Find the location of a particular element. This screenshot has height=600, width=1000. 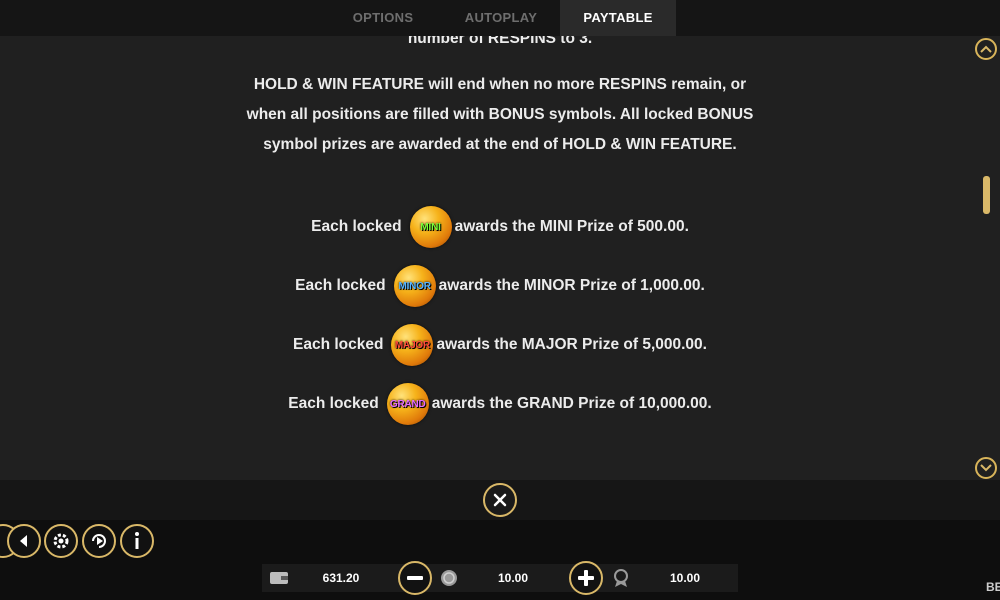

grand-bonus-coin-icon: GRAND is located at coordinates (407, 404).